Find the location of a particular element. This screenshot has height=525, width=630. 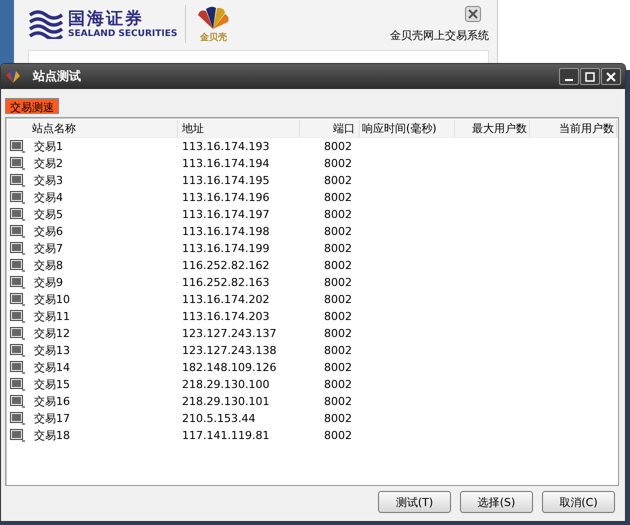

brand-name: 国海证券 is located at coordinates (106, 18).